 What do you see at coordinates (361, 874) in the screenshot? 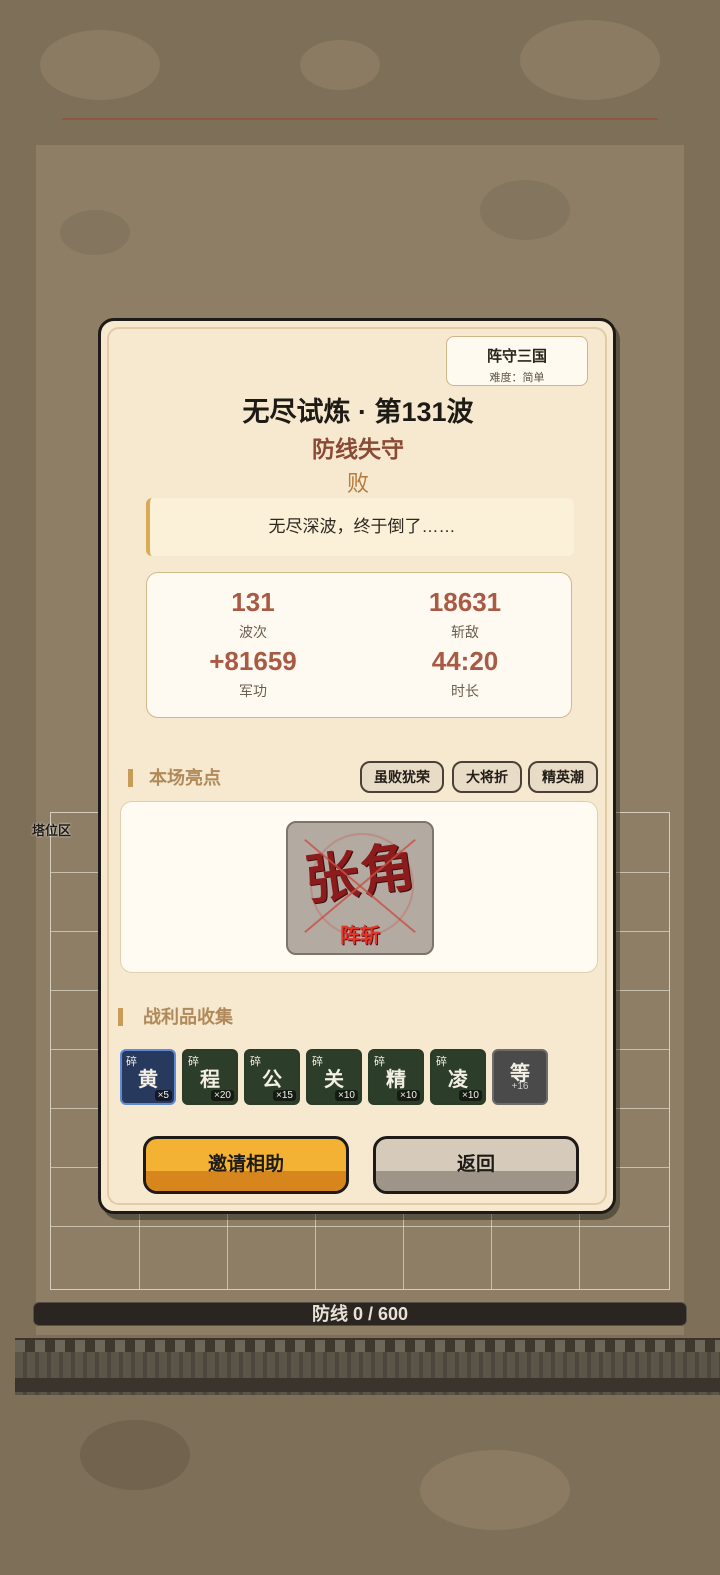
I see `general-name: 张角` at bounding box center [361, 874].